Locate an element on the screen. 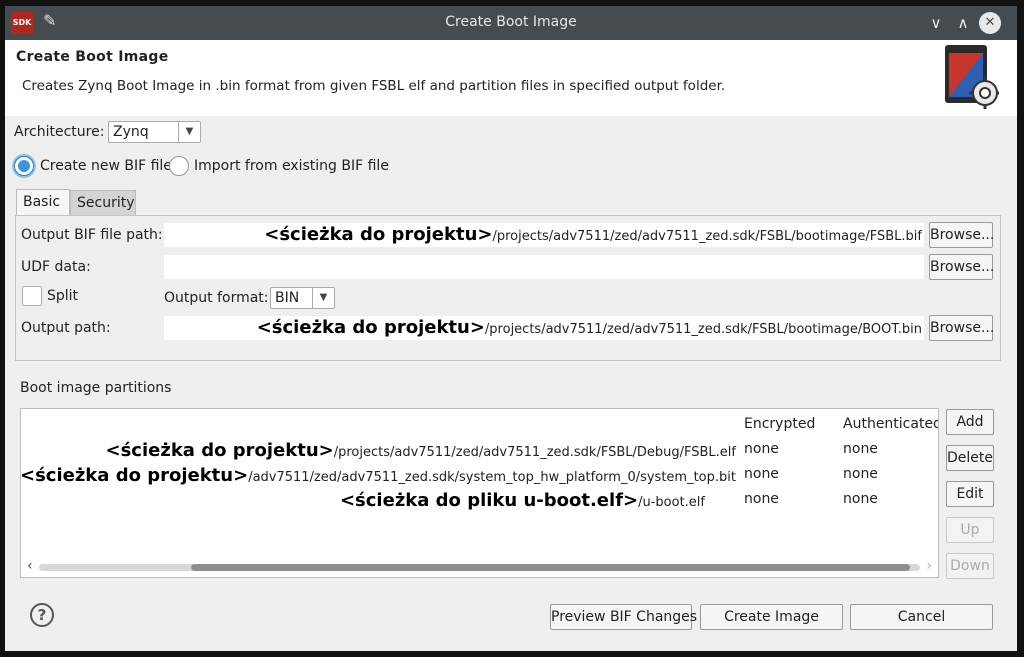 The height and width of the screenshot is (657, 1024). scrollbar-track is located at coordinates (479, 567).